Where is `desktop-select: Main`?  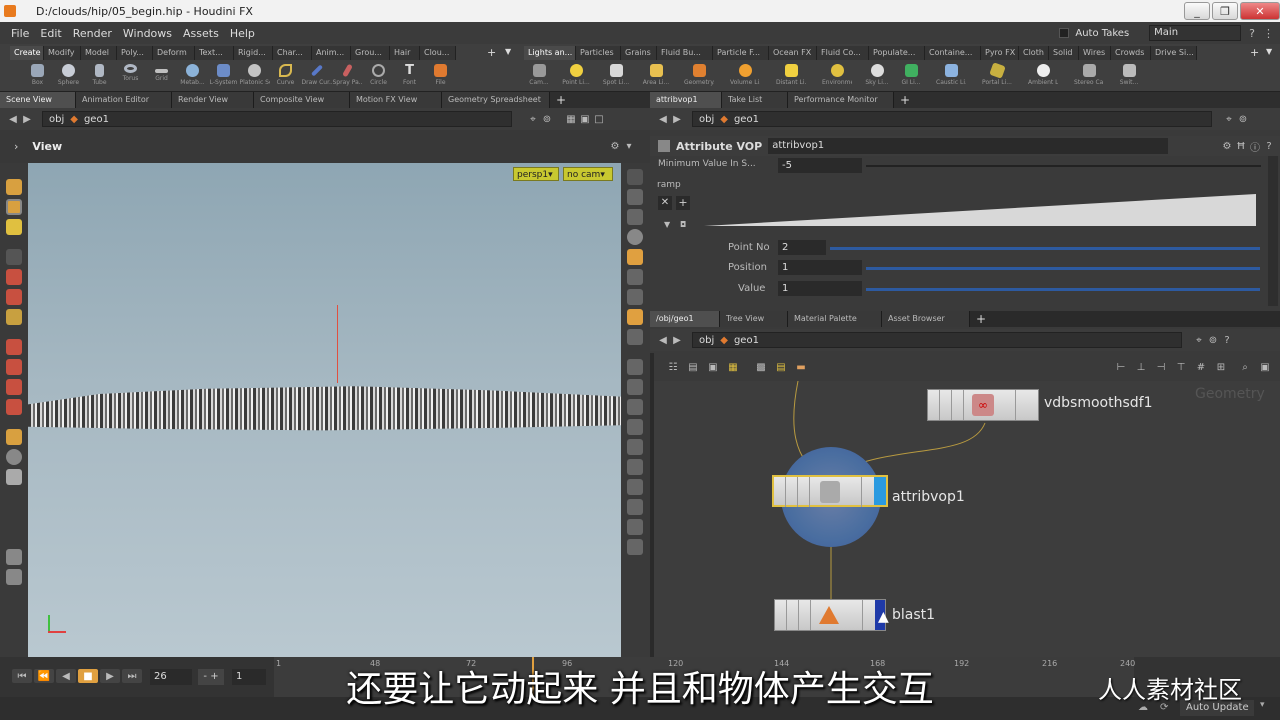 desktop-select: Main is located at coordinates (1195, 33).